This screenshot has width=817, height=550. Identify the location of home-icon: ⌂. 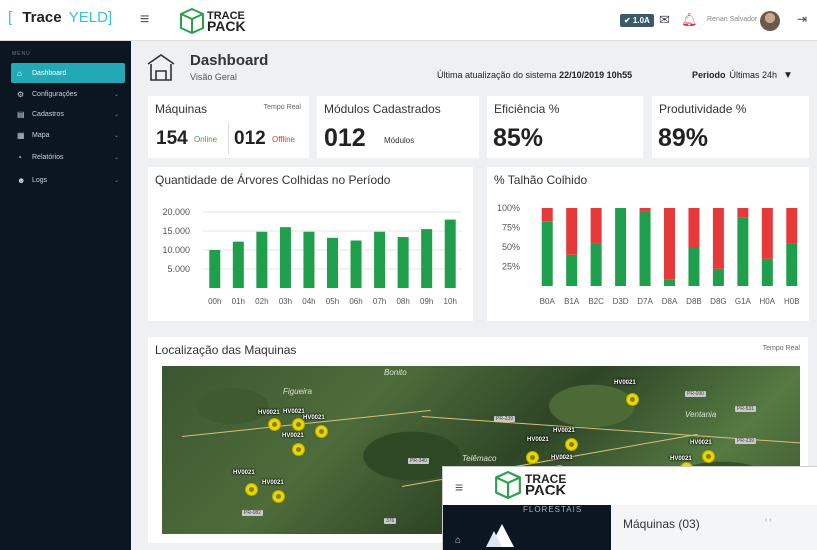
(458, 540).